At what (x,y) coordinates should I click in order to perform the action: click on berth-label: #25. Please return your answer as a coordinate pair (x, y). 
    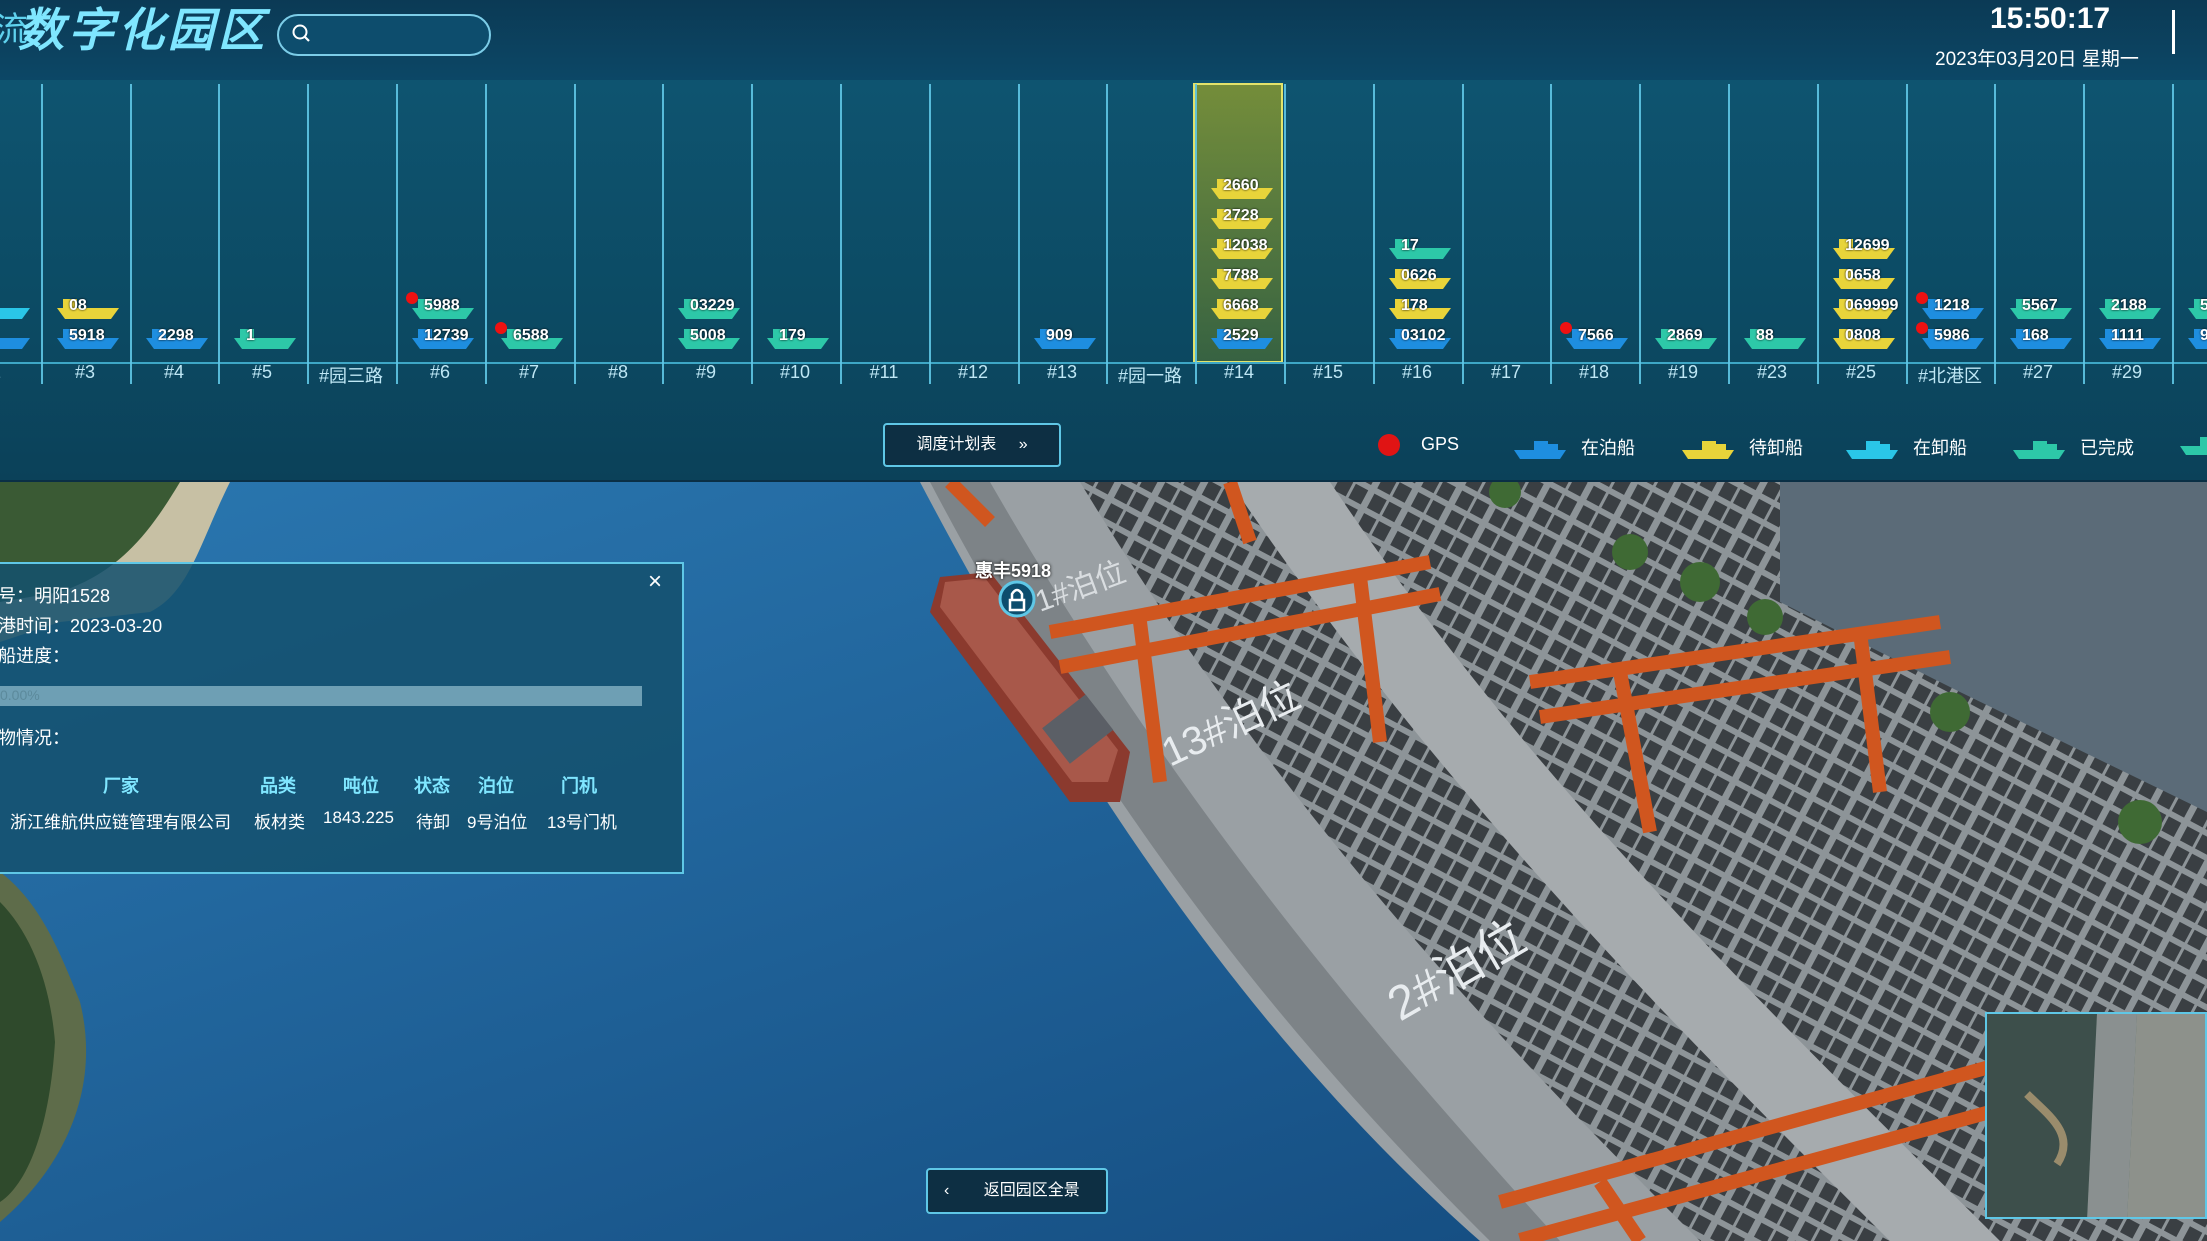
    Looking at the image, I should click on (1861, 372).